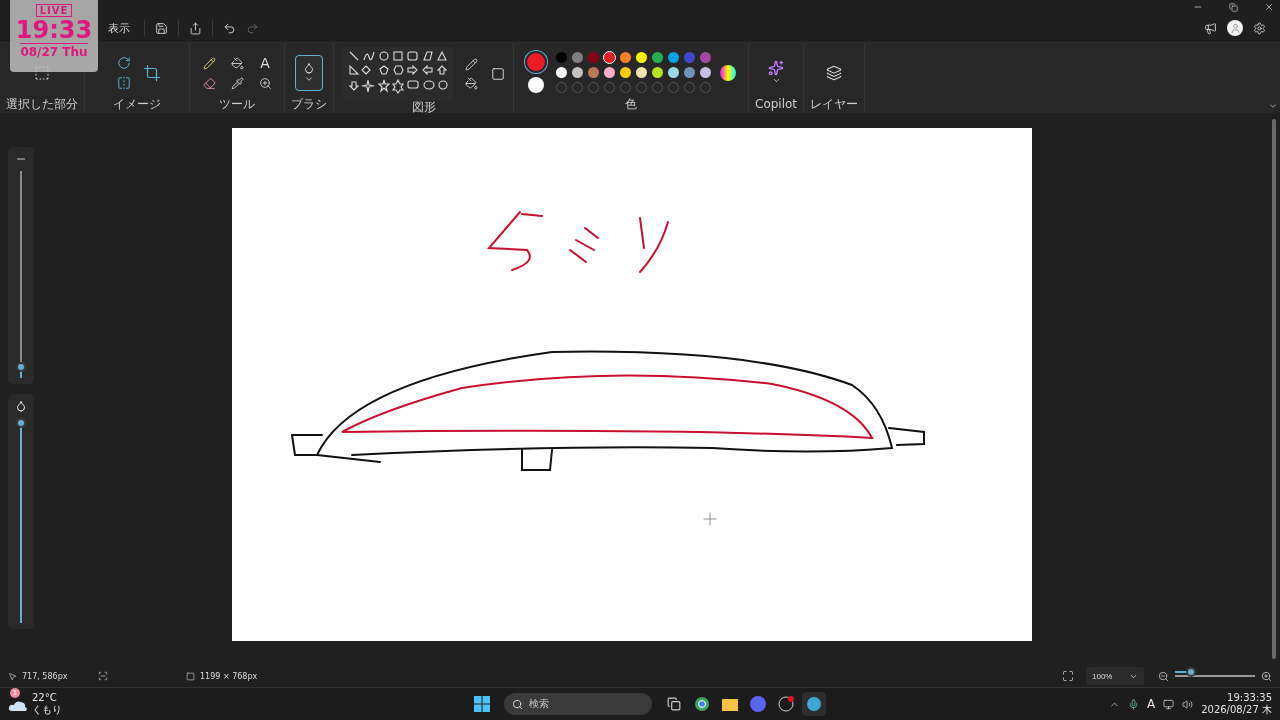 Image resolution: width=1280 pixels, height=720 pixels. Describe the element at coordinates (45, 698) in the screenshot. I see `temperature: 22°C` at that location.